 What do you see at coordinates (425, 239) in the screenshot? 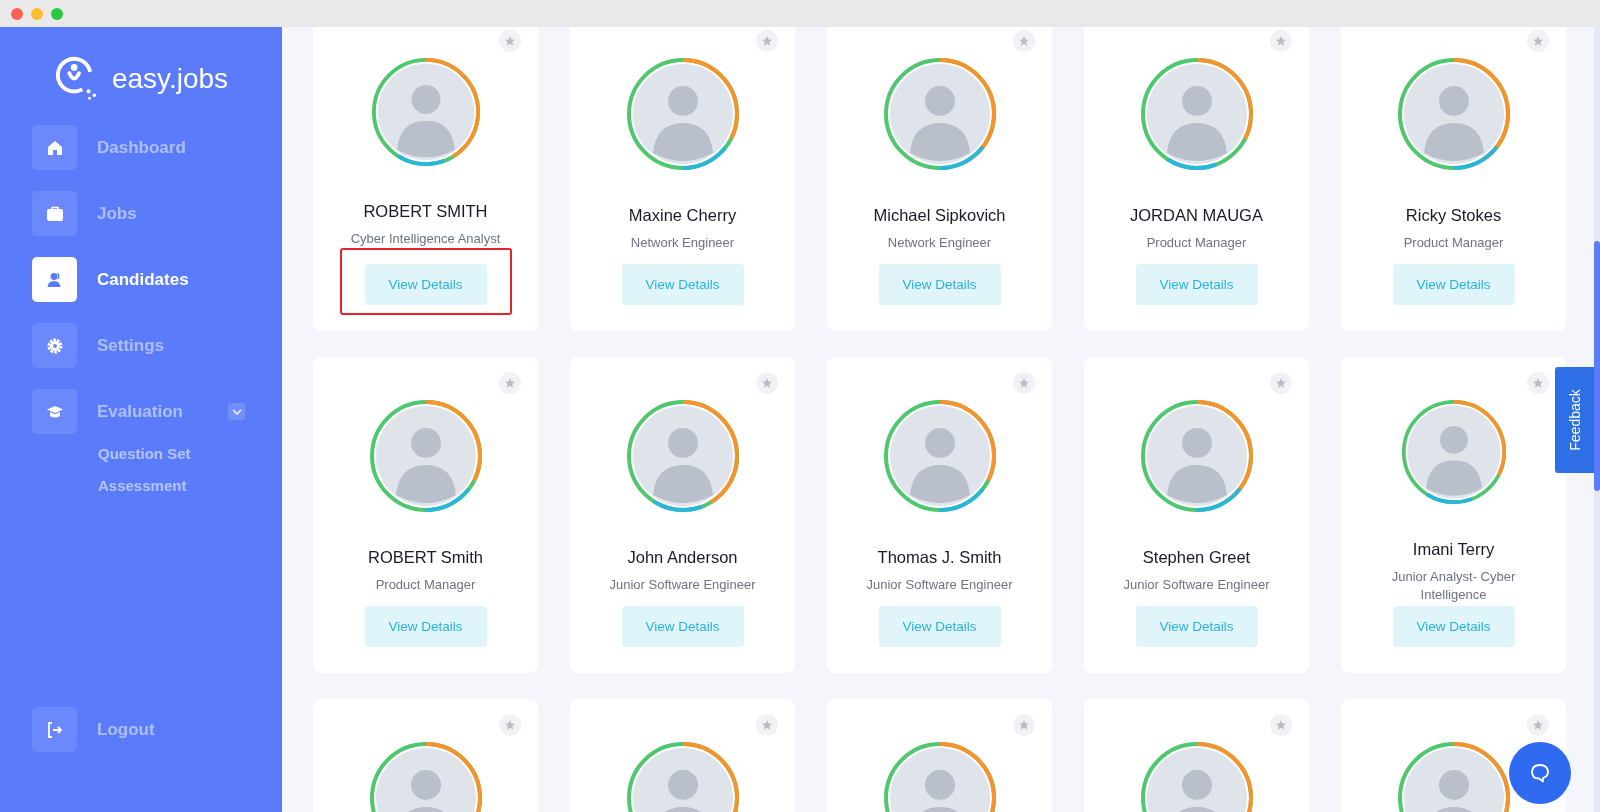
I see `candidate-job-title: Cyber Intelligence Analyst` at bounding box center [425, 239].